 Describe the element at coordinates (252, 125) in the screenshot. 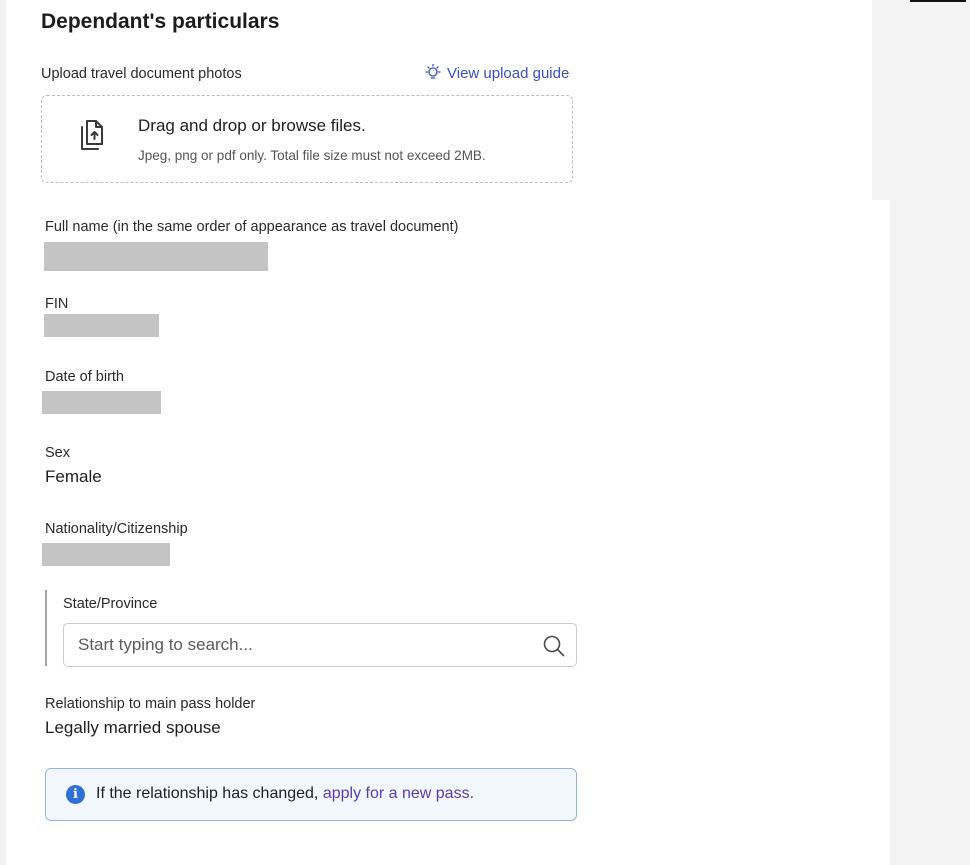

I see `dropzone-title: Drag and drop or browse files.` at that location.